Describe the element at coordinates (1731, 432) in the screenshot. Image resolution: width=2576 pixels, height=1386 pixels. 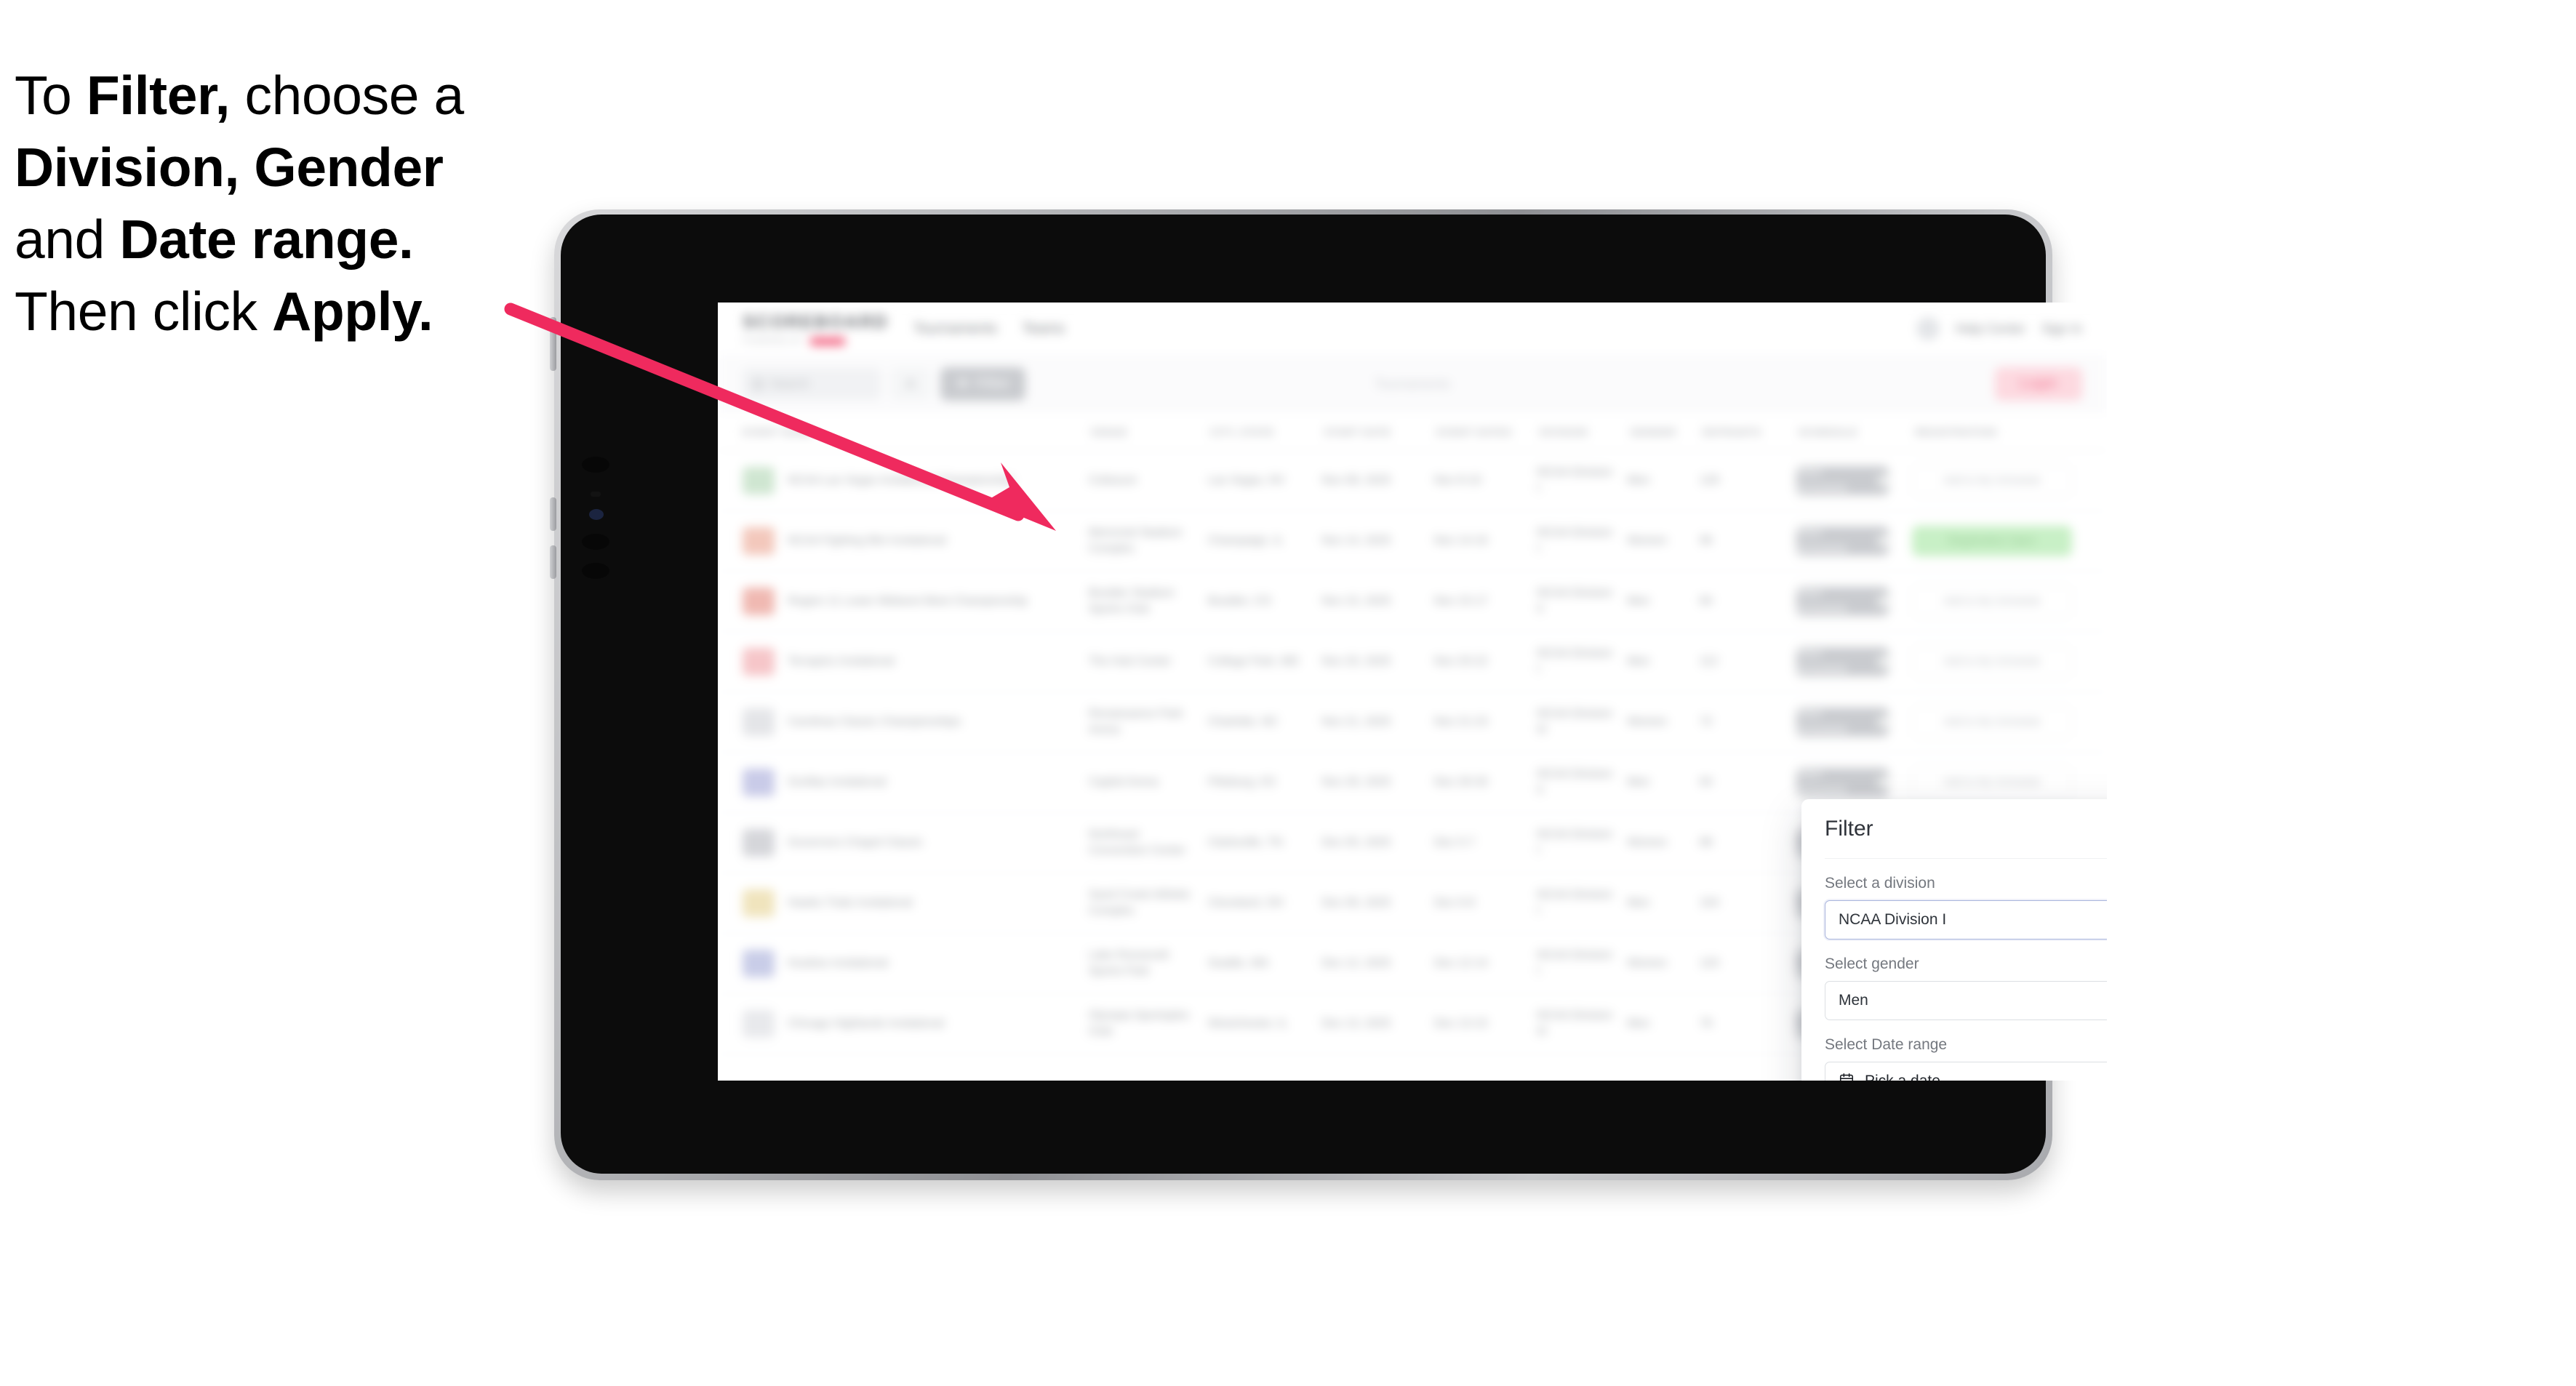
I see `column-header-entrants: Entrants` at that location.